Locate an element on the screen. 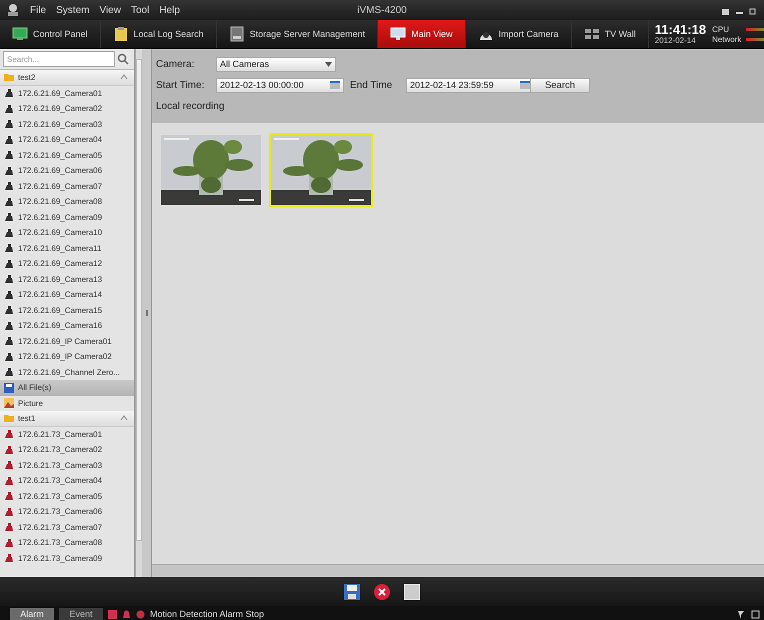 The width and height of the screenshot is (764, 620). status-tab: Alarm is located at coordinates (32, 614).